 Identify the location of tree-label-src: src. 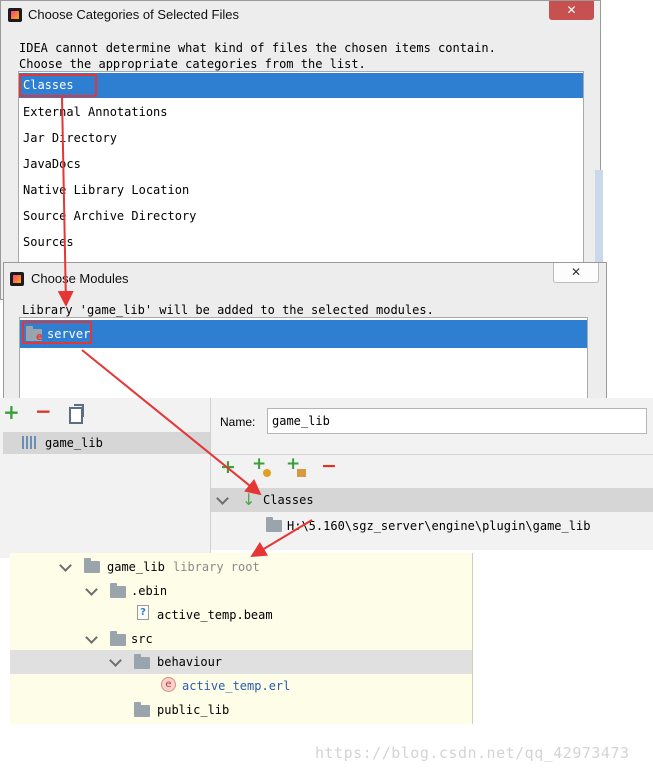
(142, 639).